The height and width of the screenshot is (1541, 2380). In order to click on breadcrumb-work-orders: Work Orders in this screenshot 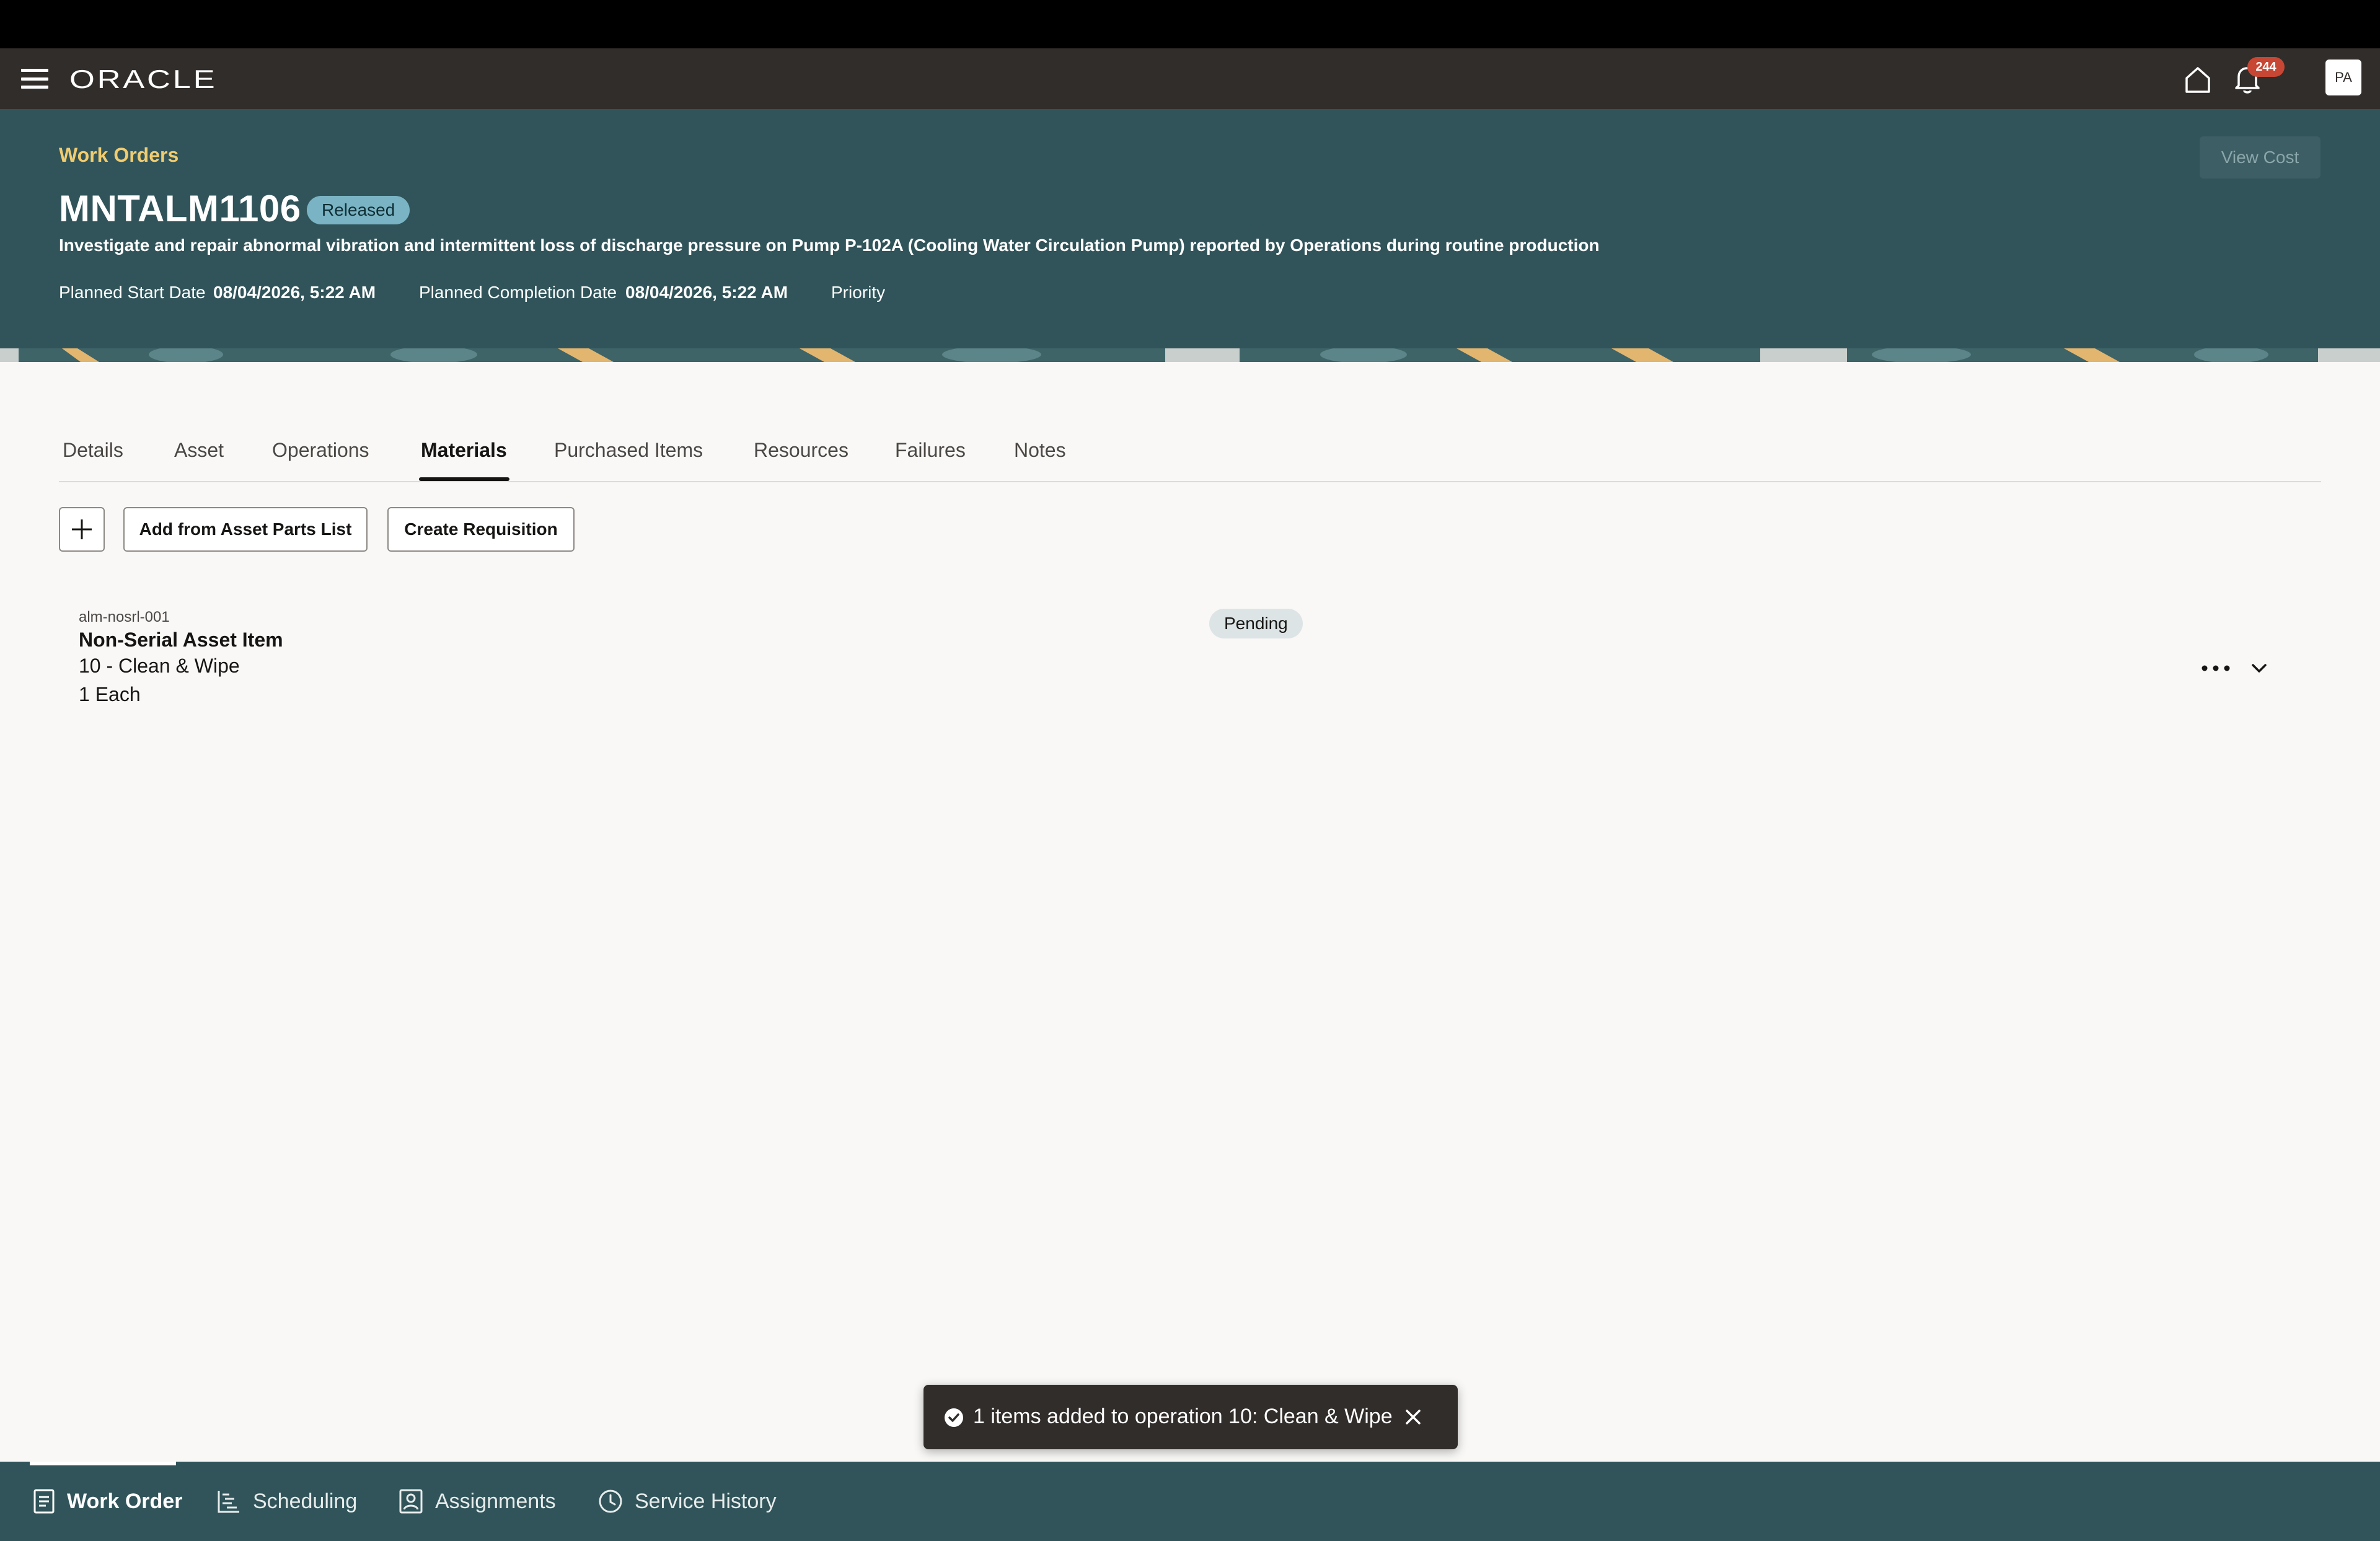, I will do `click(118, 155)`.